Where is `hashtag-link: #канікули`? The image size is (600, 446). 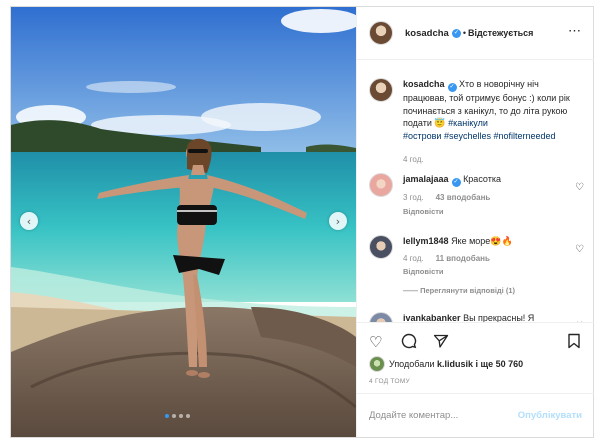 hashtag-link: #канікули is located at coordinates (468, 123).